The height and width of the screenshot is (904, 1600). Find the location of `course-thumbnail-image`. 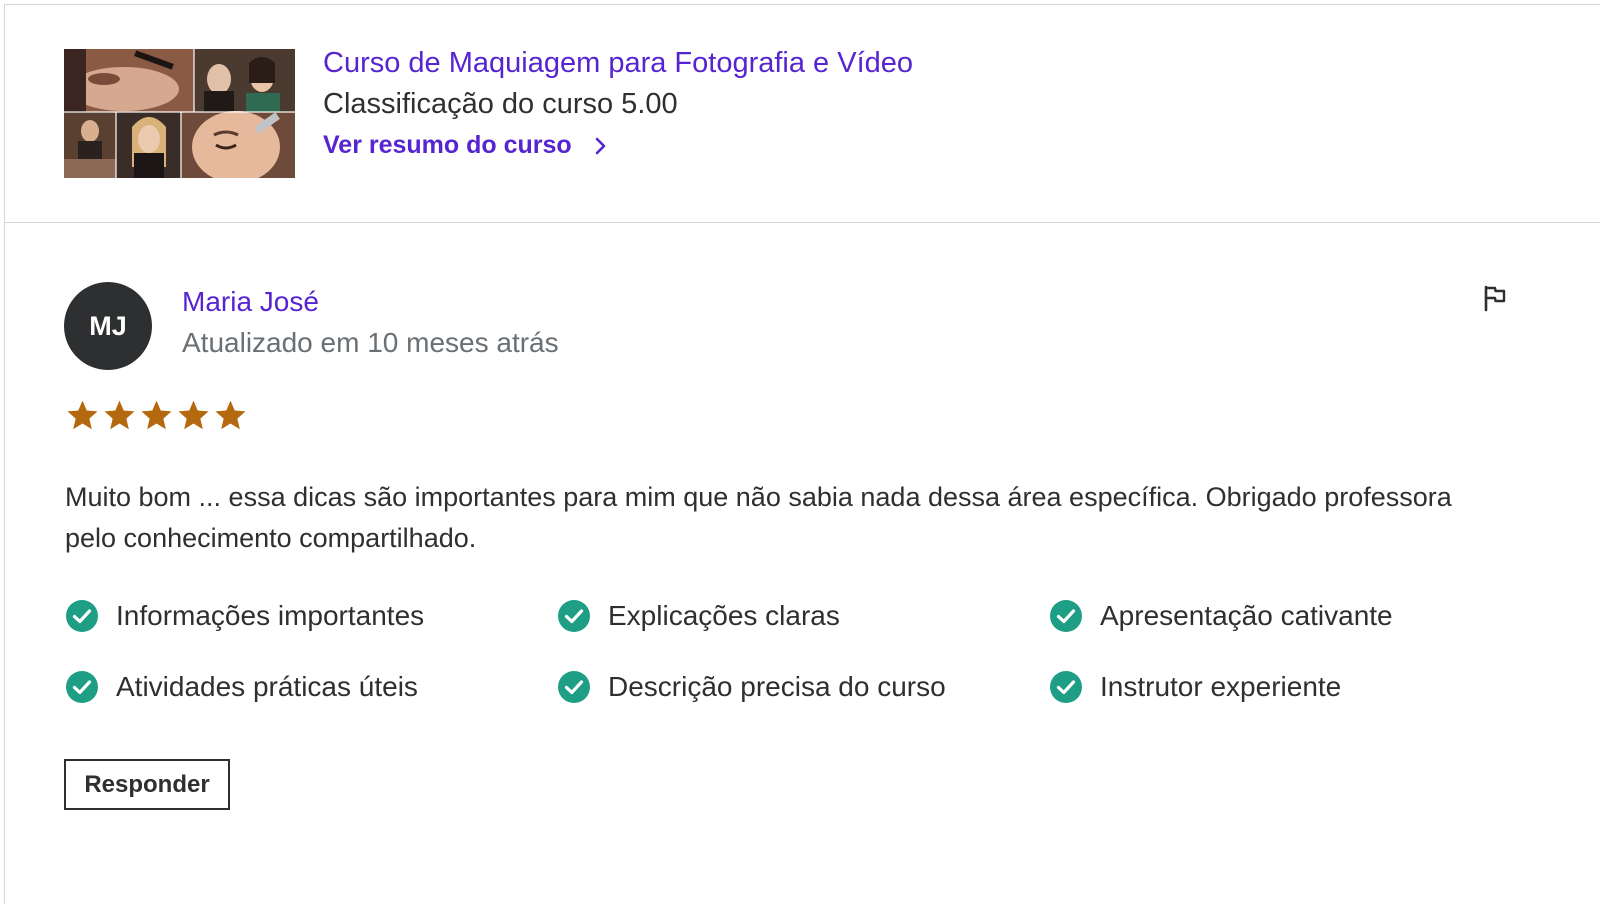

course-thumbnail-image is located at coordinates (179, 113).